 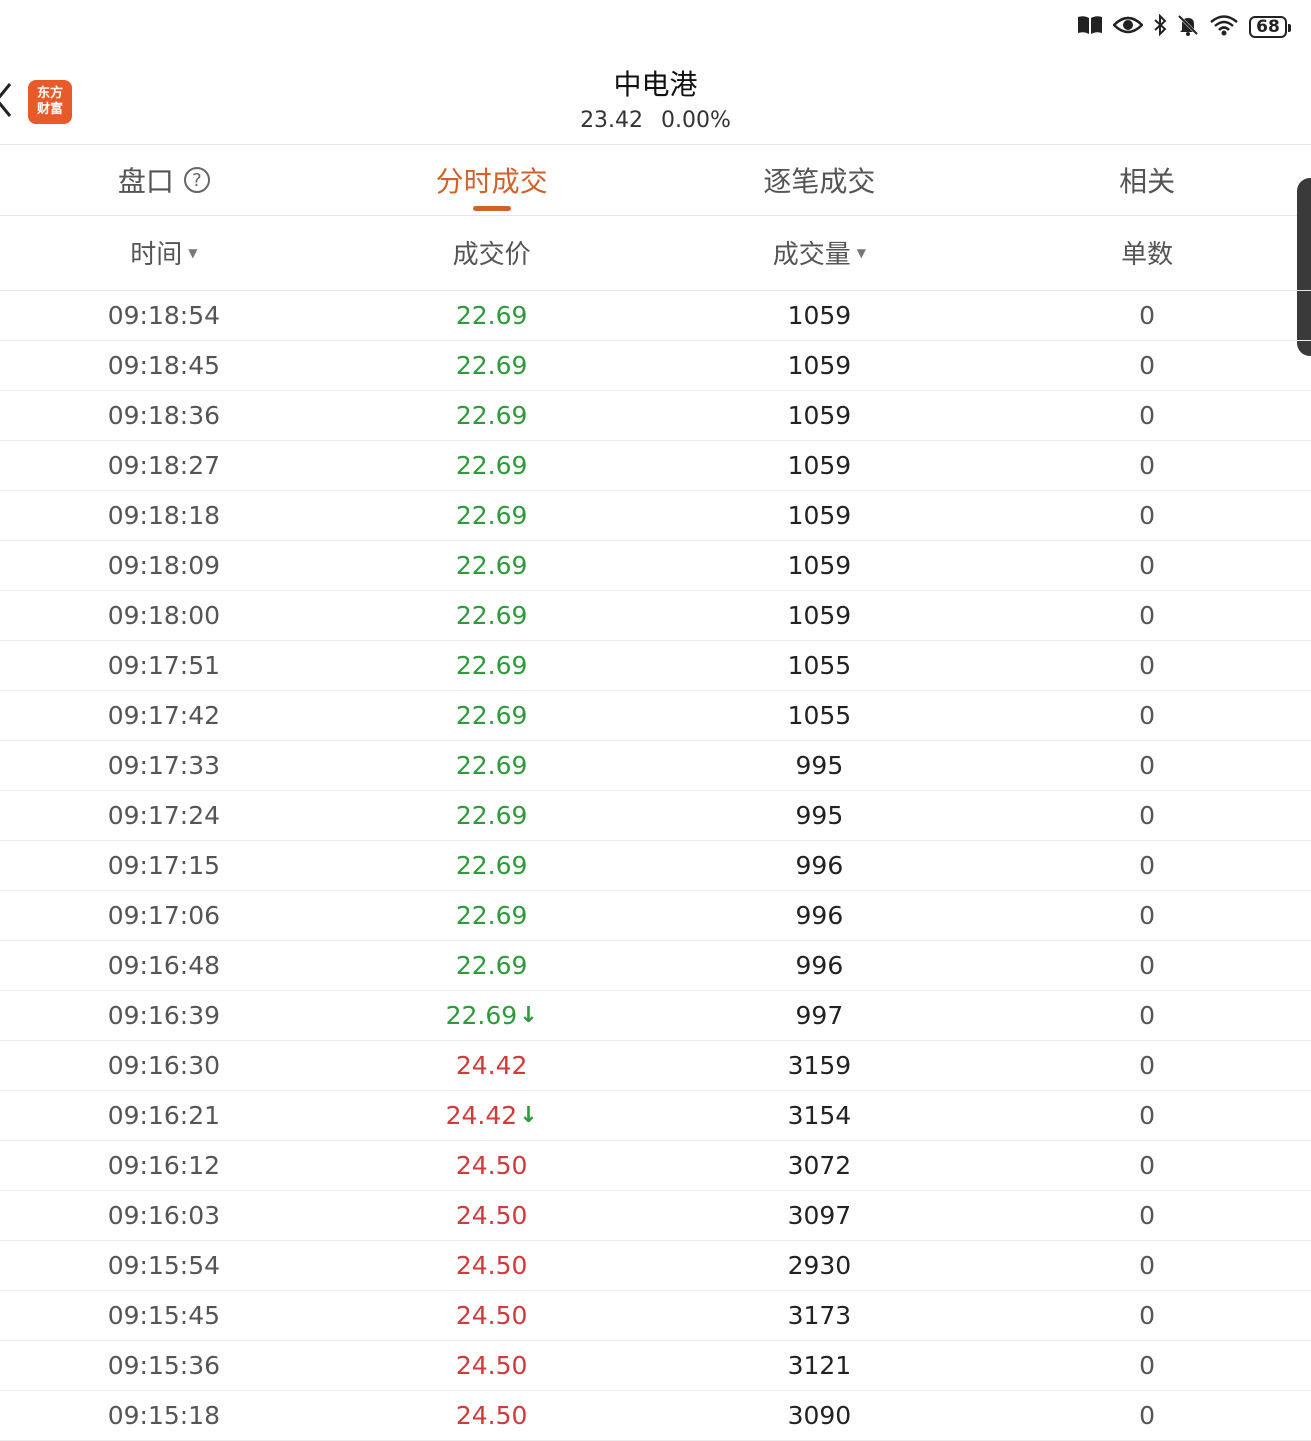 I want to click on battery-level: 68, so click(x=1268, y=27).